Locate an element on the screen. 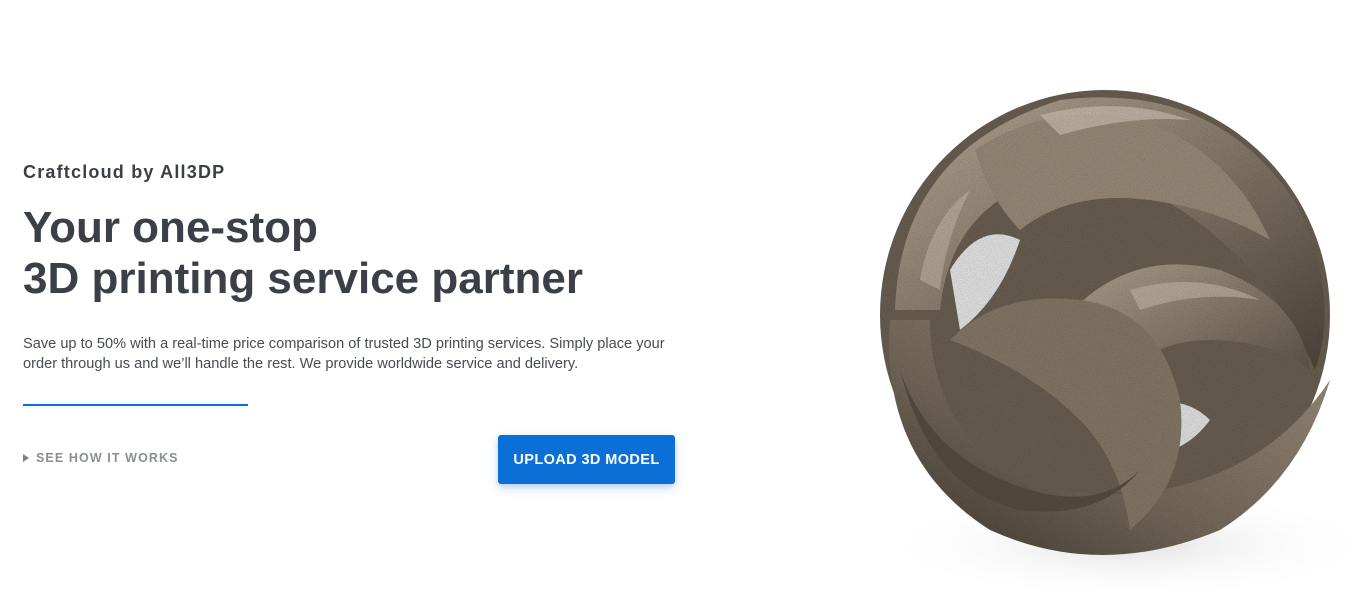 This screenshot has height=610, width=1359. accent-divider is located at coordinates (135, 405).